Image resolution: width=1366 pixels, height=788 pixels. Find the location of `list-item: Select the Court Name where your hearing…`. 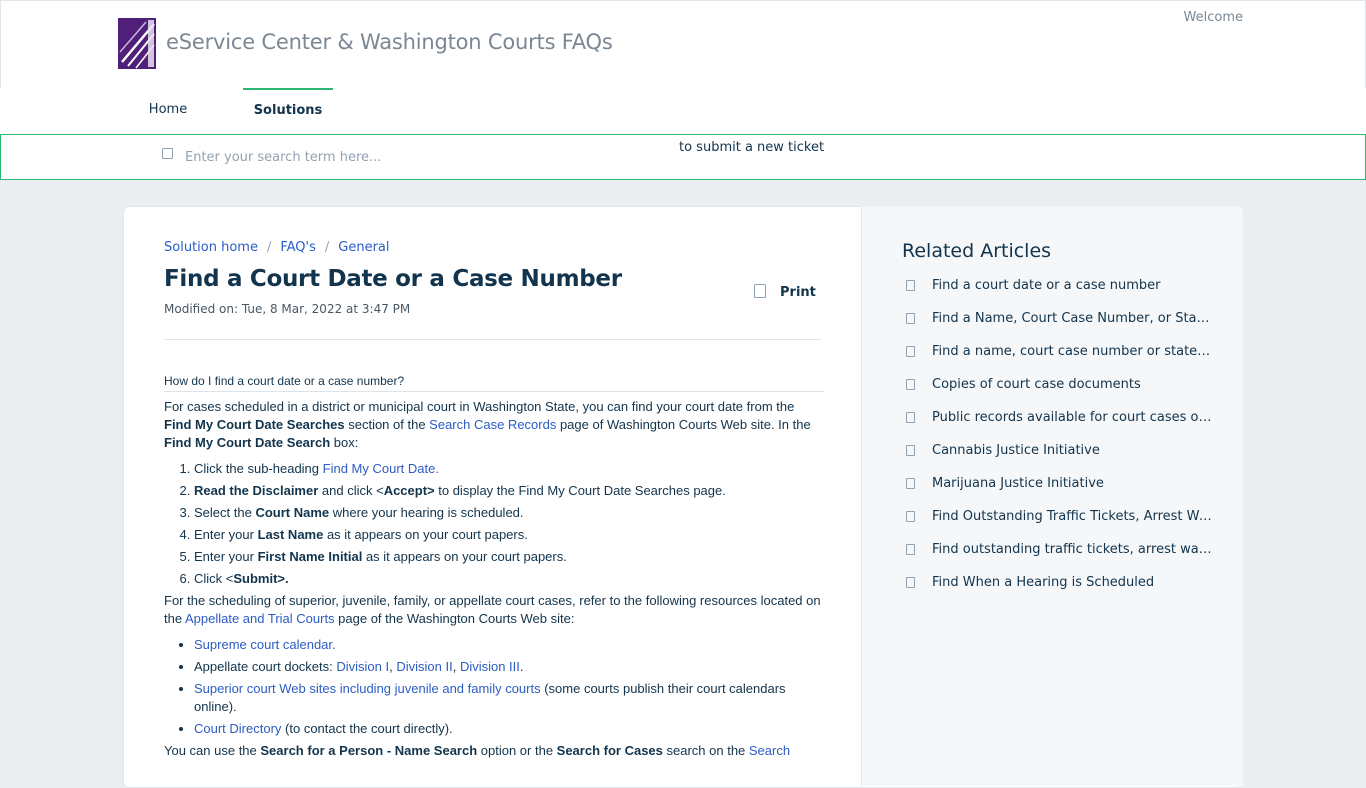

list-item: Select the Court Name where your hearing… is located at coordinates (509, 513).